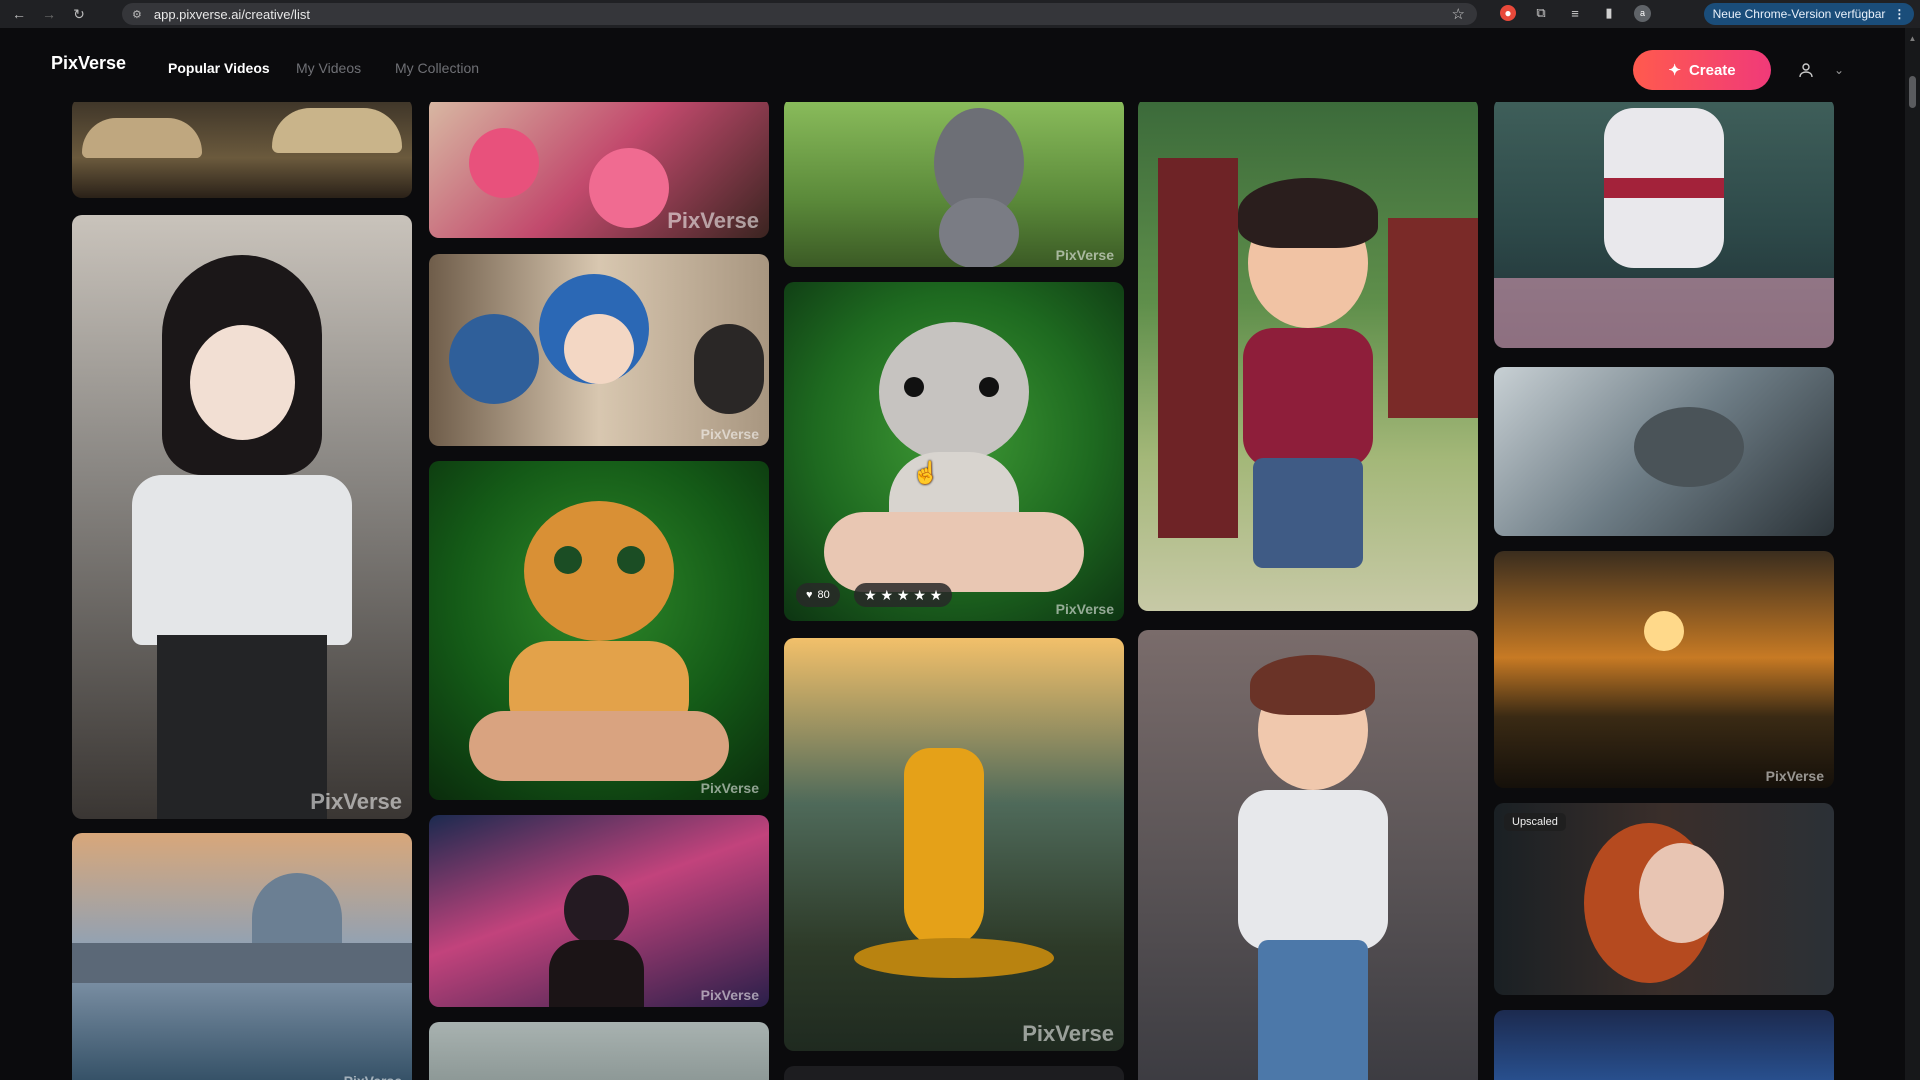  What do you see at coordinates (1664, 313) in the screenshot?
I see `petals-thumb` at bounding box center [1664, 313].